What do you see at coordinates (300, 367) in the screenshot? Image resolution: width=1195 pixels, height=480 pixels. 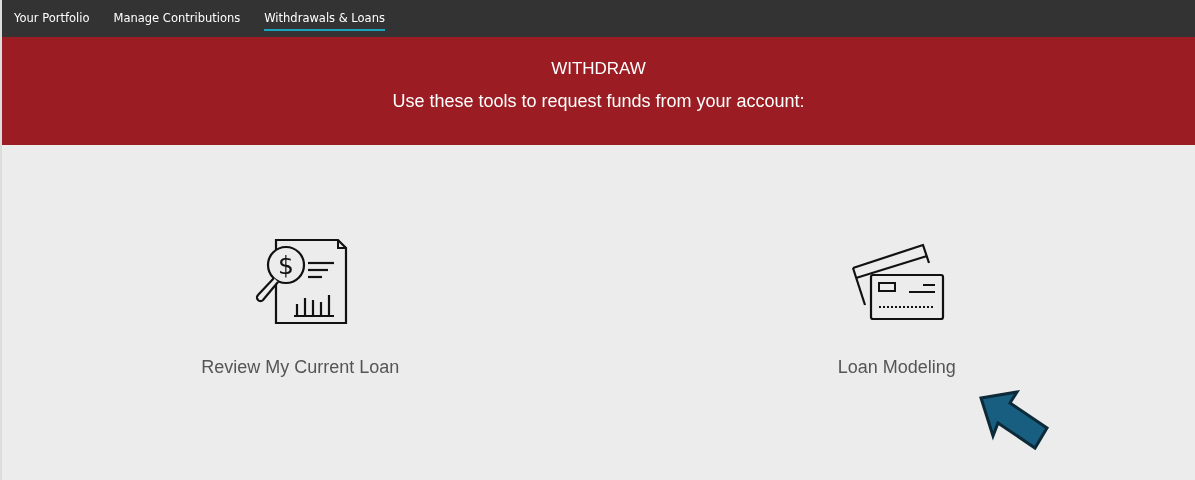 I see `tool-link: Review My Current Loan` at bounding box center [300, 367].